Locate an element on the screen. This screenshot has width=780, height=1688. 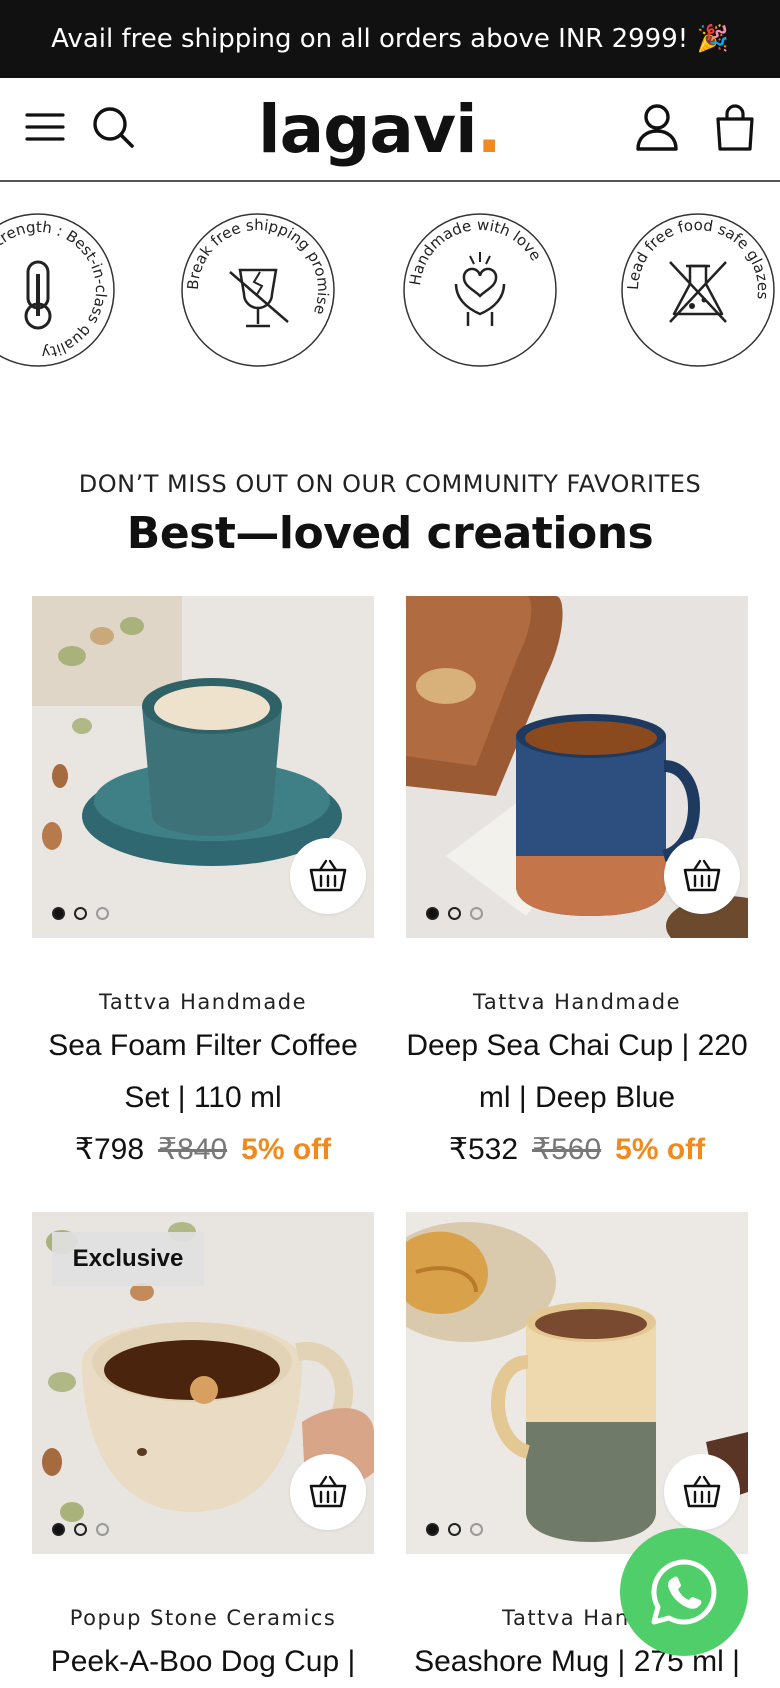
product-price: ₹532 ₹560 5% off is located at coordinates (577, 1150).